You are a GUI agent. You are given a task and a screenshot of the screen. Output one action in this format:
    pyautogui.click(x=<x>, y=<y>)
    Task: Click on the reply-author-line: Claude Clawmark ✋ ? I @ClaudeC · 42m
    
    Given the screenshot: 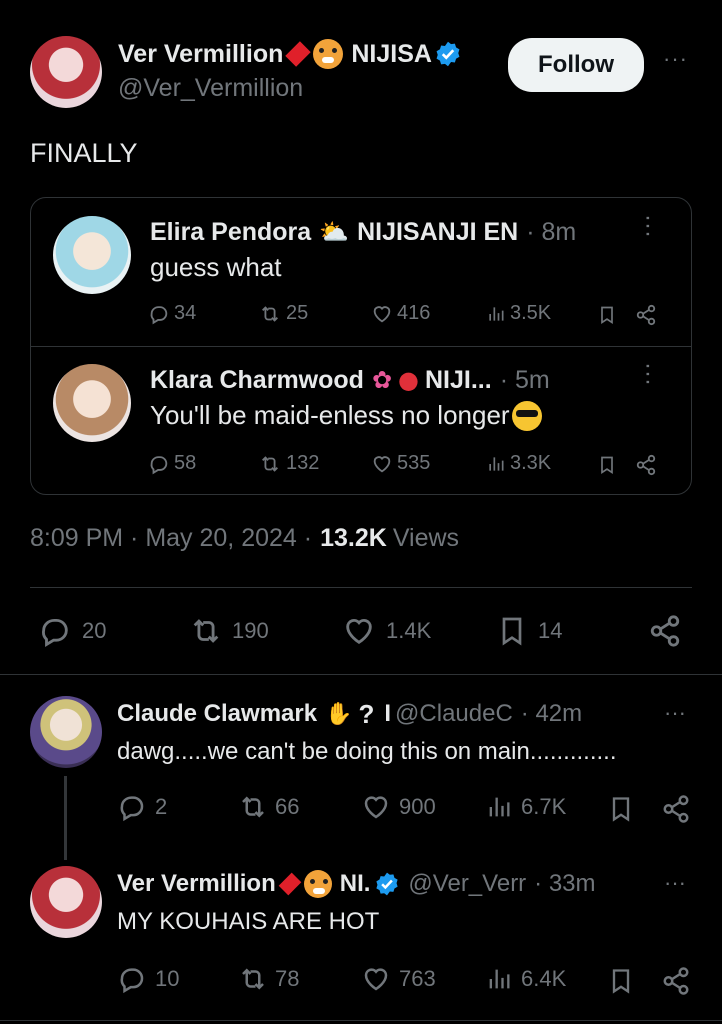 What is the action you would take?
    pyautogui.click(x=349, y=714)
    